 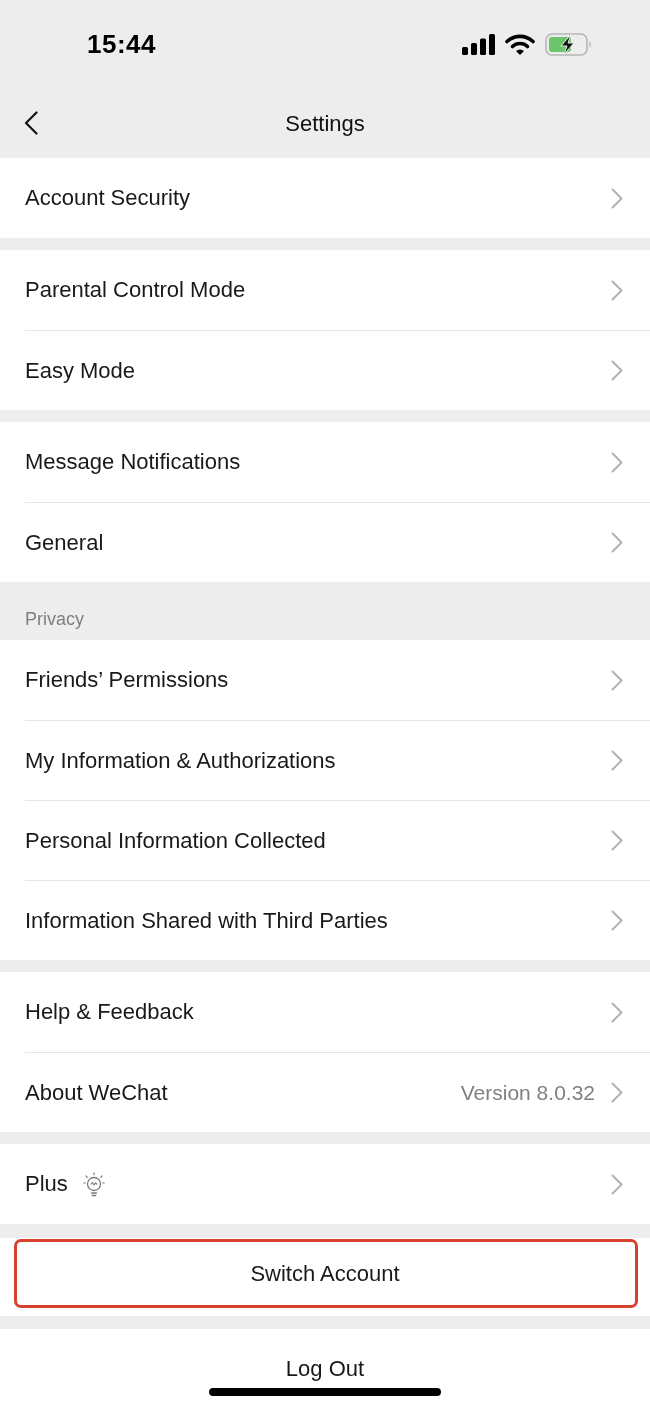 I want to click on section-header: Privacy, so click(x=54, y=619).